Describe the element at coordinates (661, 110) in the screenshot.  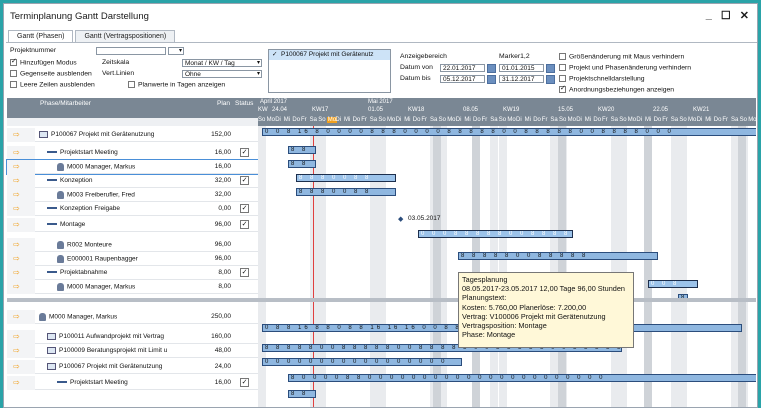
I see `week-label: 22.05` at that location.